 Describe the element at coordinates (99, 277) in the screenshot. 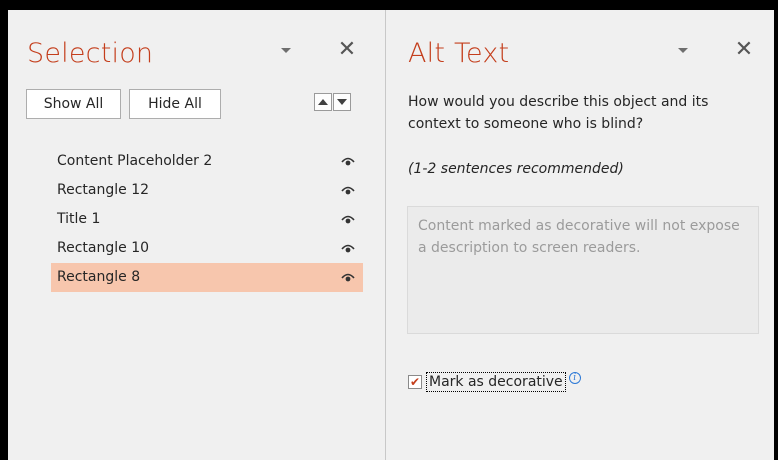

I see `selection-item-label: Rectangle 8` at that location.